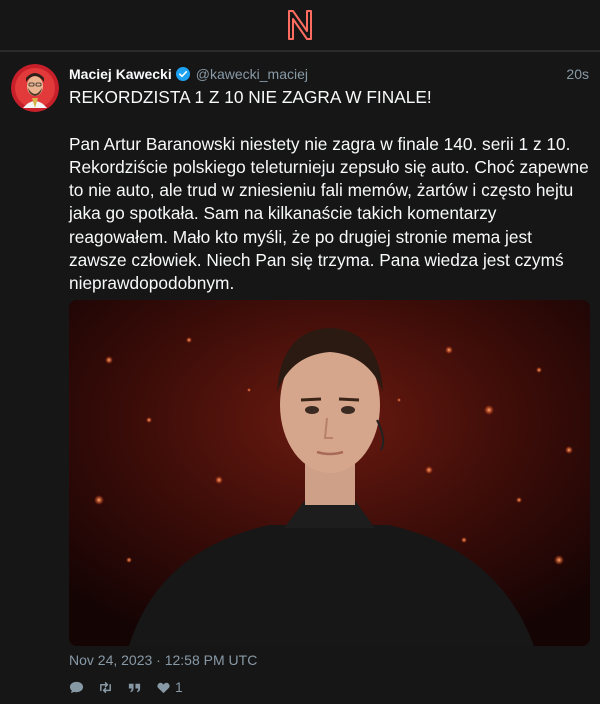 The image size is (600, 704). I want to click on retweet-stat, so click(107, 687).